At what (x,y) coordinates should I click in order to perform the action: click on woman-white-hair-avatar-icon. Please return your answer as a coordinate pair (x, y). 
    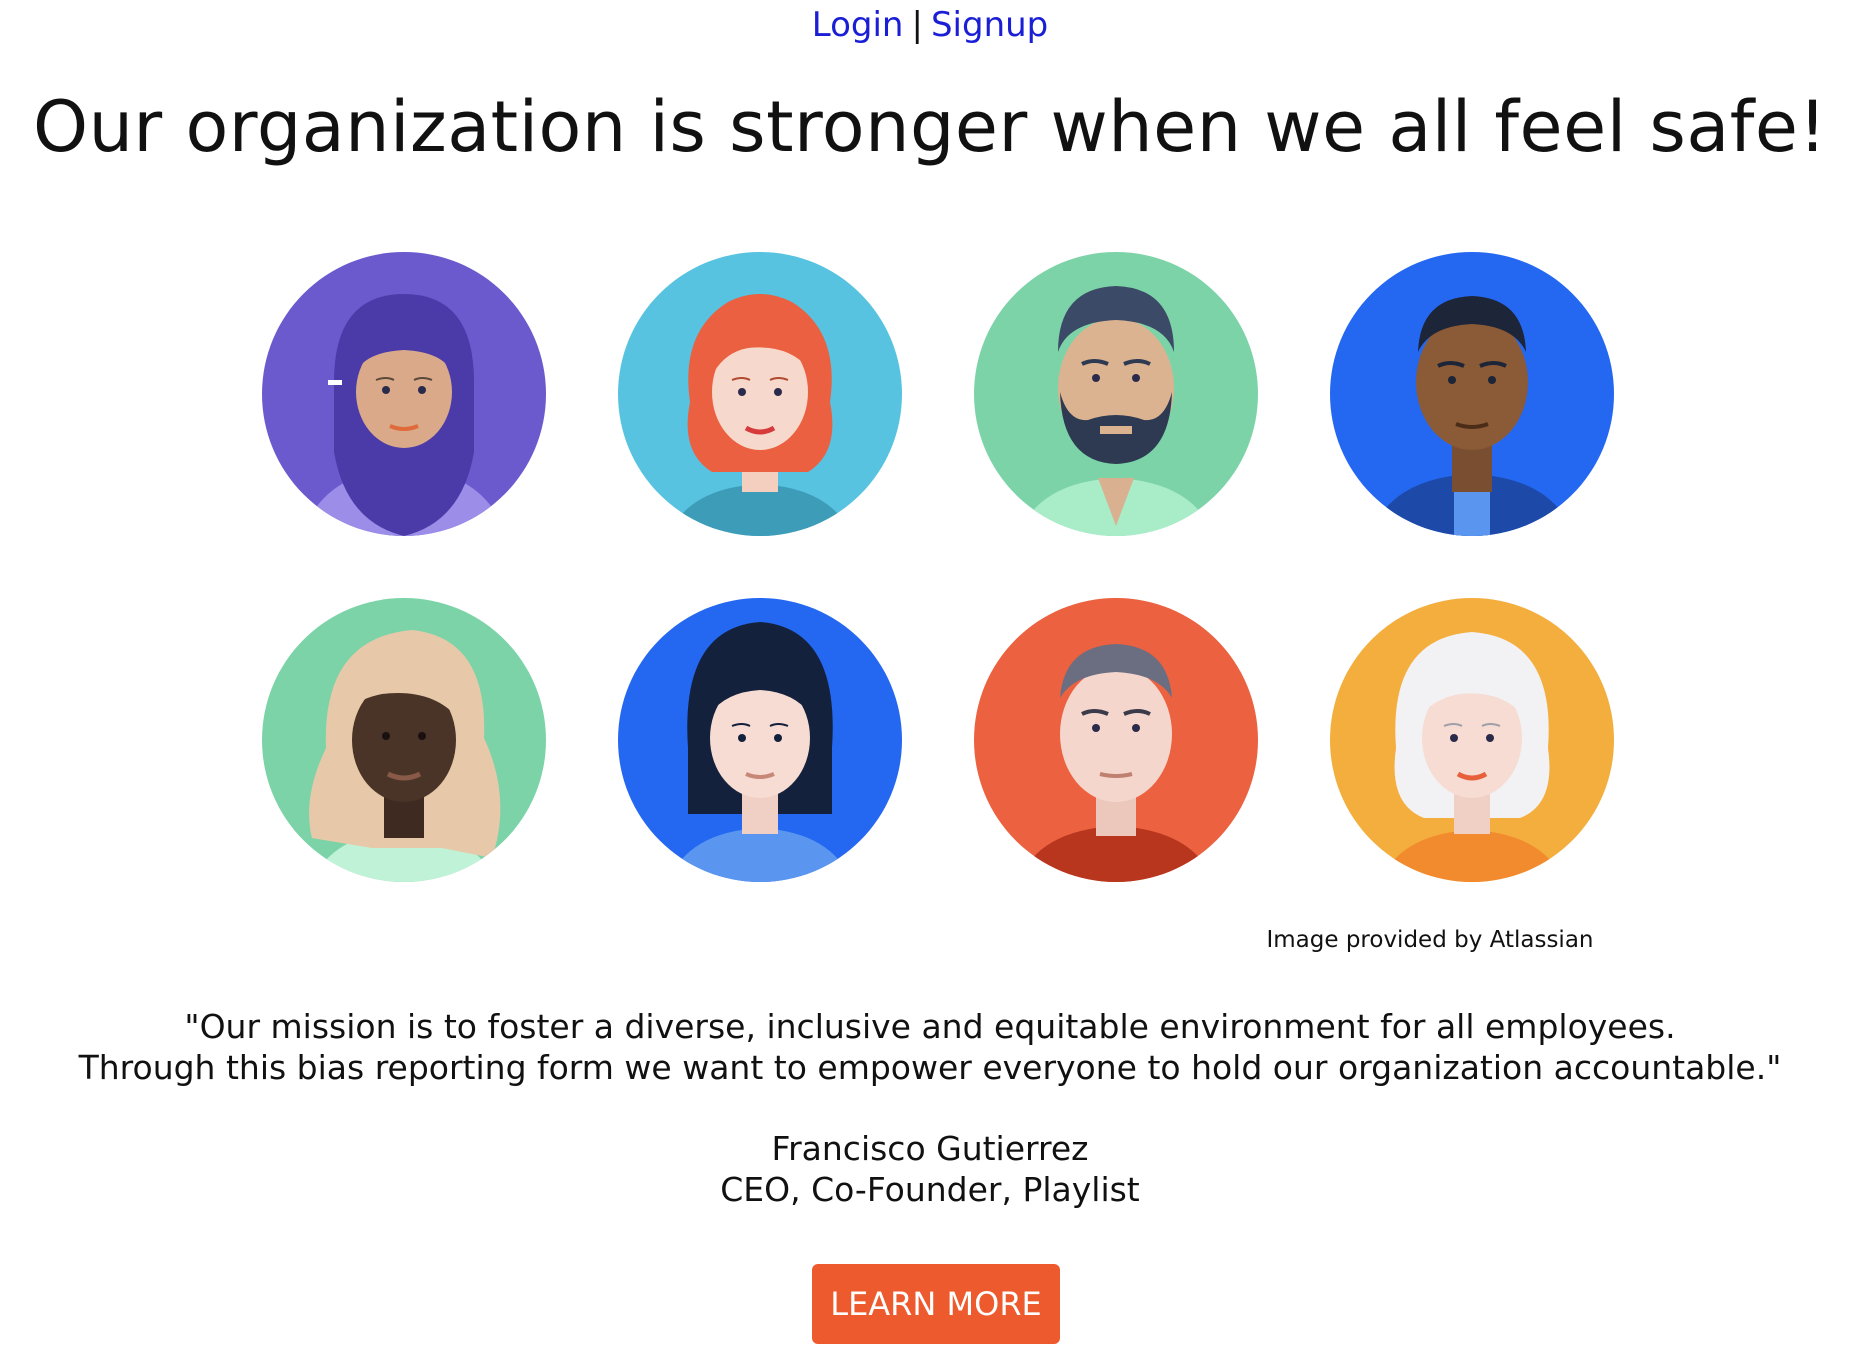
    Looking at the image, I should click on (1472, 740).